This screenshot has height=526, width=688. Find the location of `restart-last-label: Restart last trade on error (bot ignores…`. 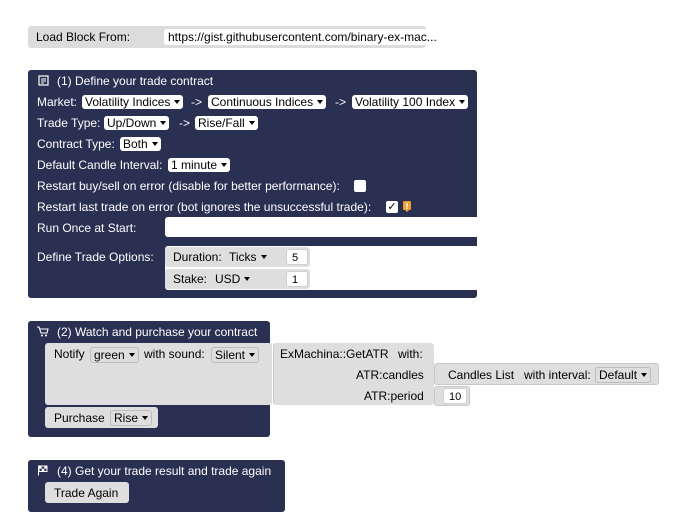

restart-last-label: Restart last trade on error (bot ignores… is located at coordinates (204, 207).